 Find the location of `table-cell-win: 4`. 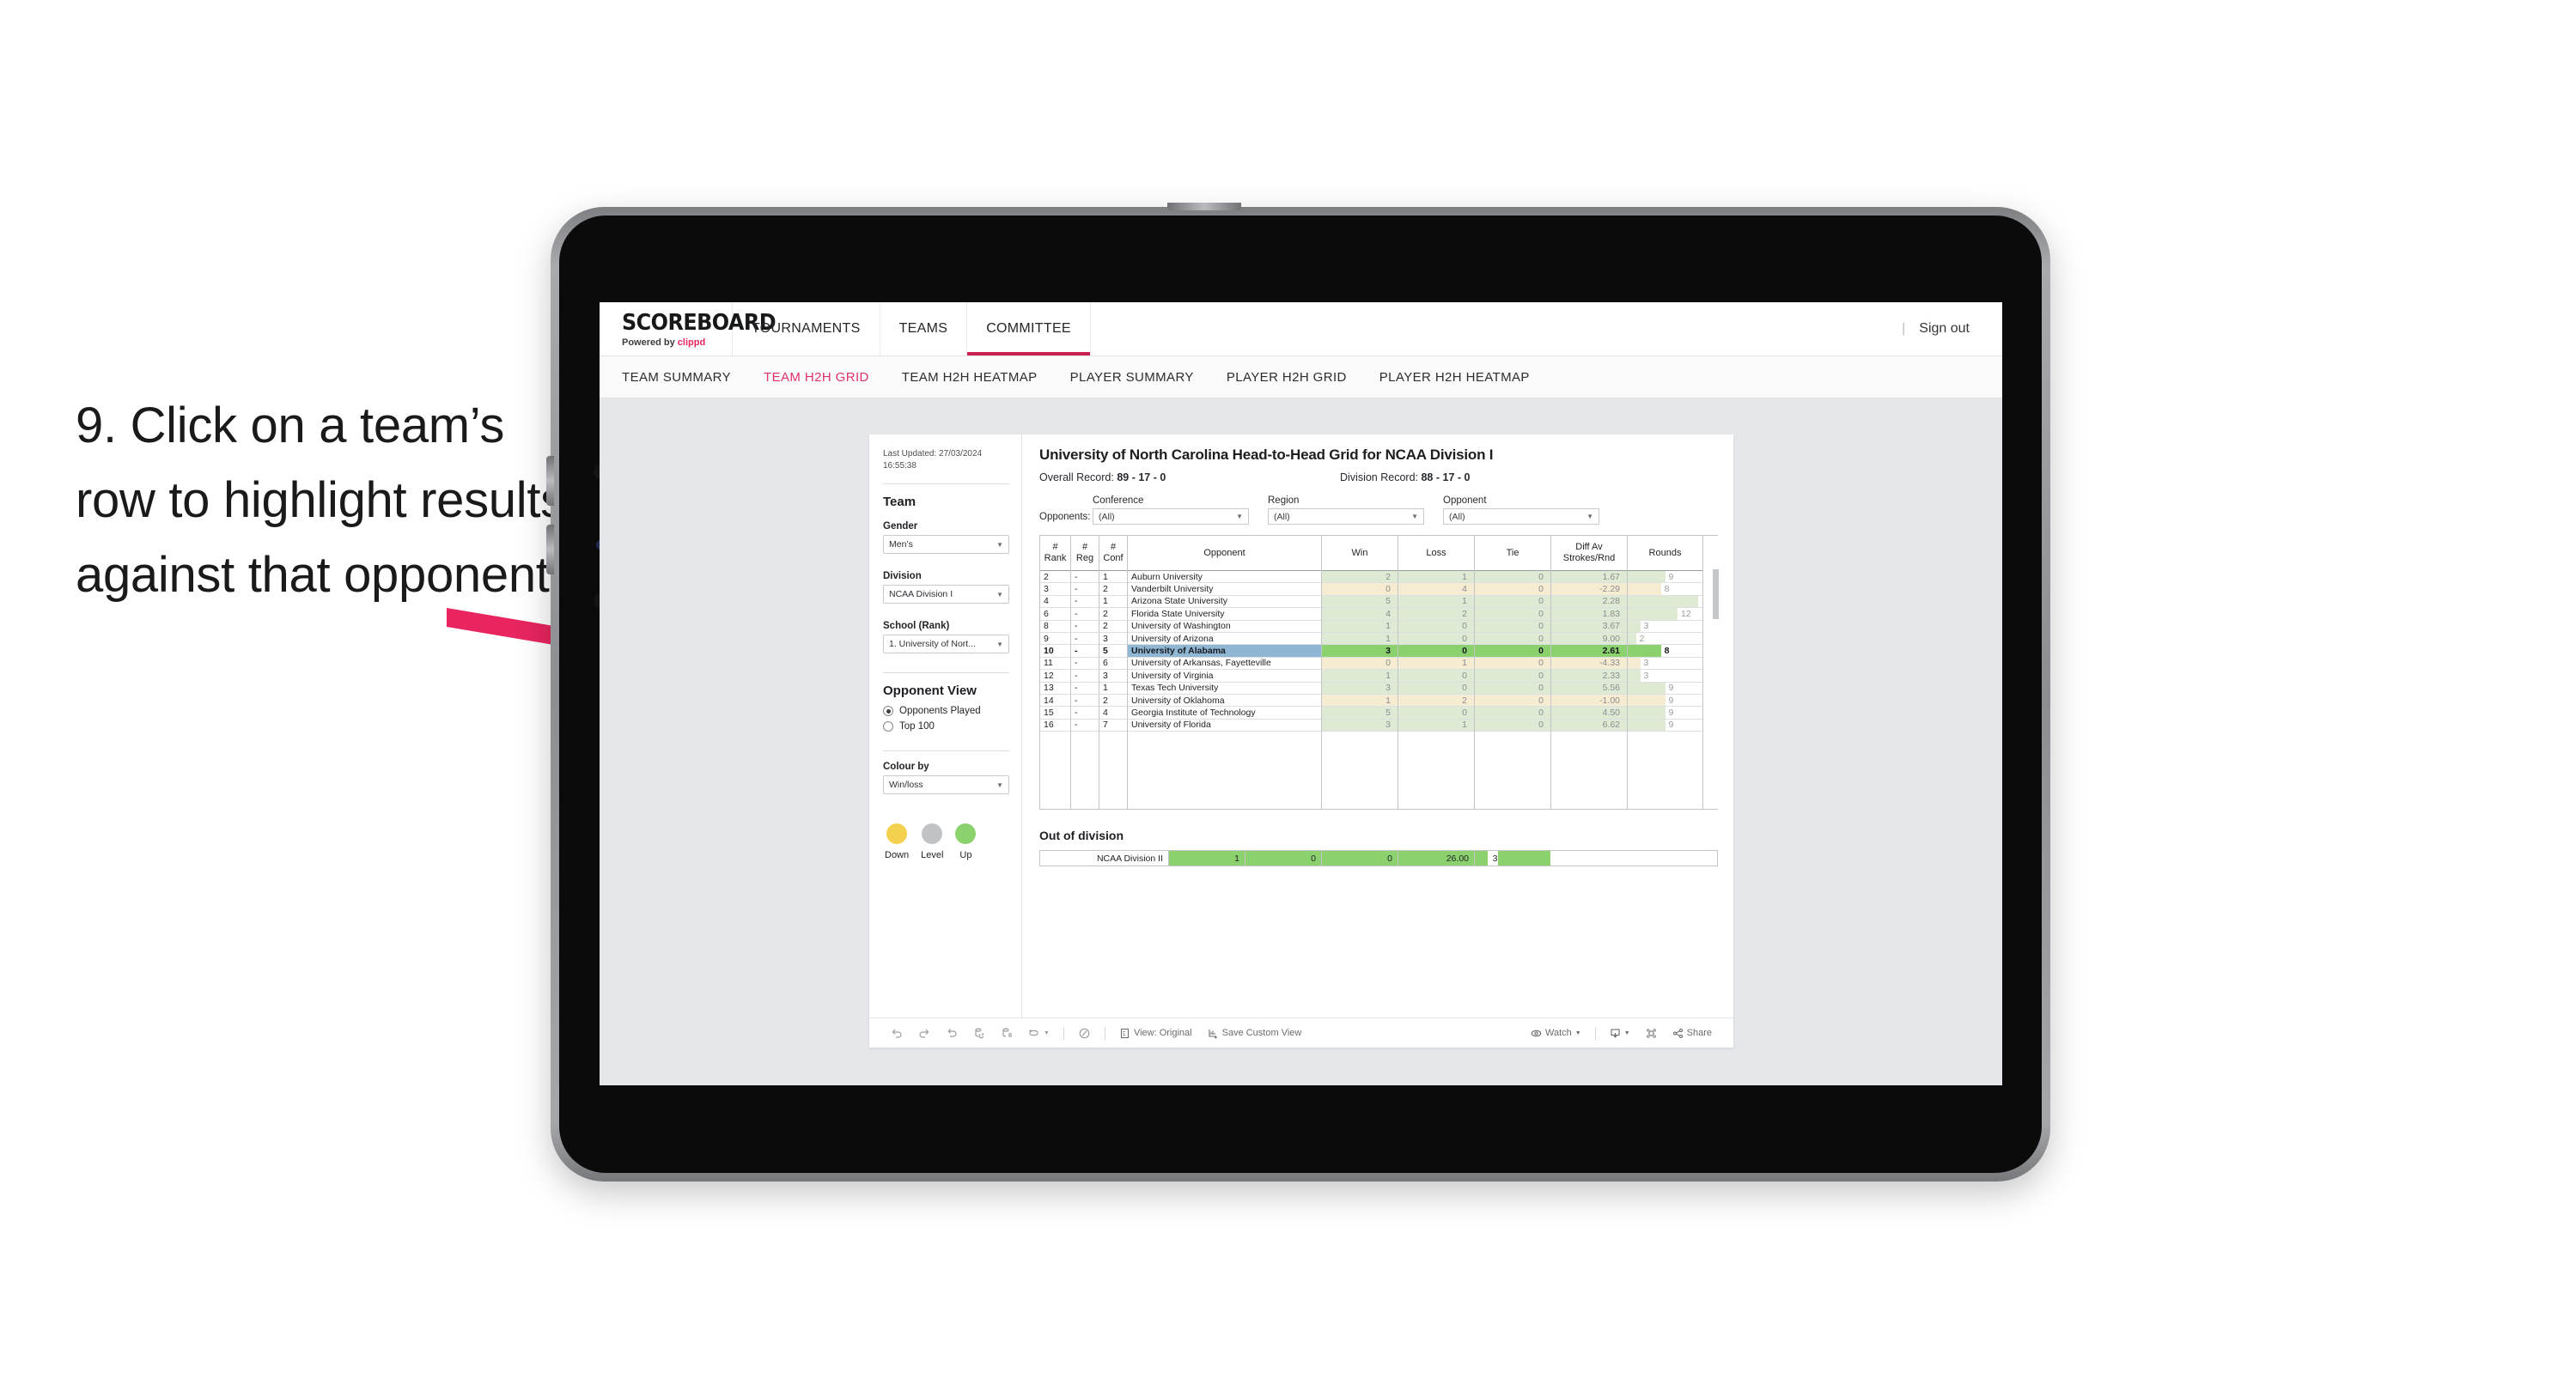

table-cell-win: 4 is located at coordinates (1360, 614).